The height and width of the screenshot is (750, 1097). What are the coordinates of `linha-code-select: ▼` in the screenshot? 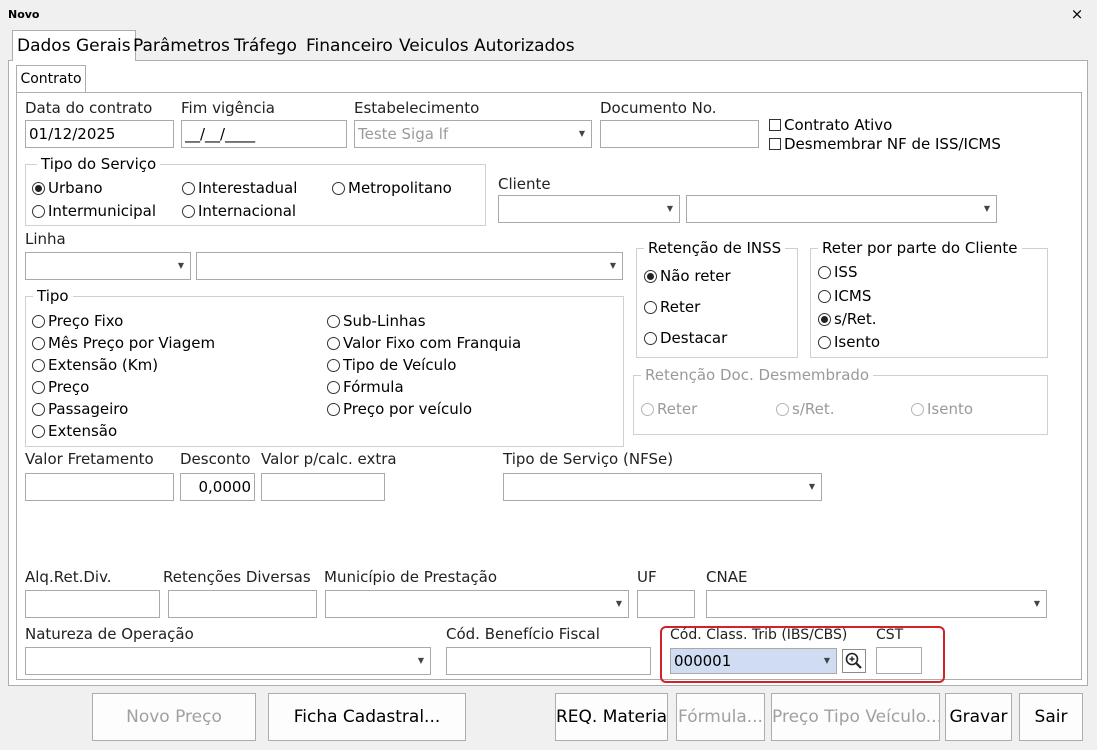 It's located at (108, 266).